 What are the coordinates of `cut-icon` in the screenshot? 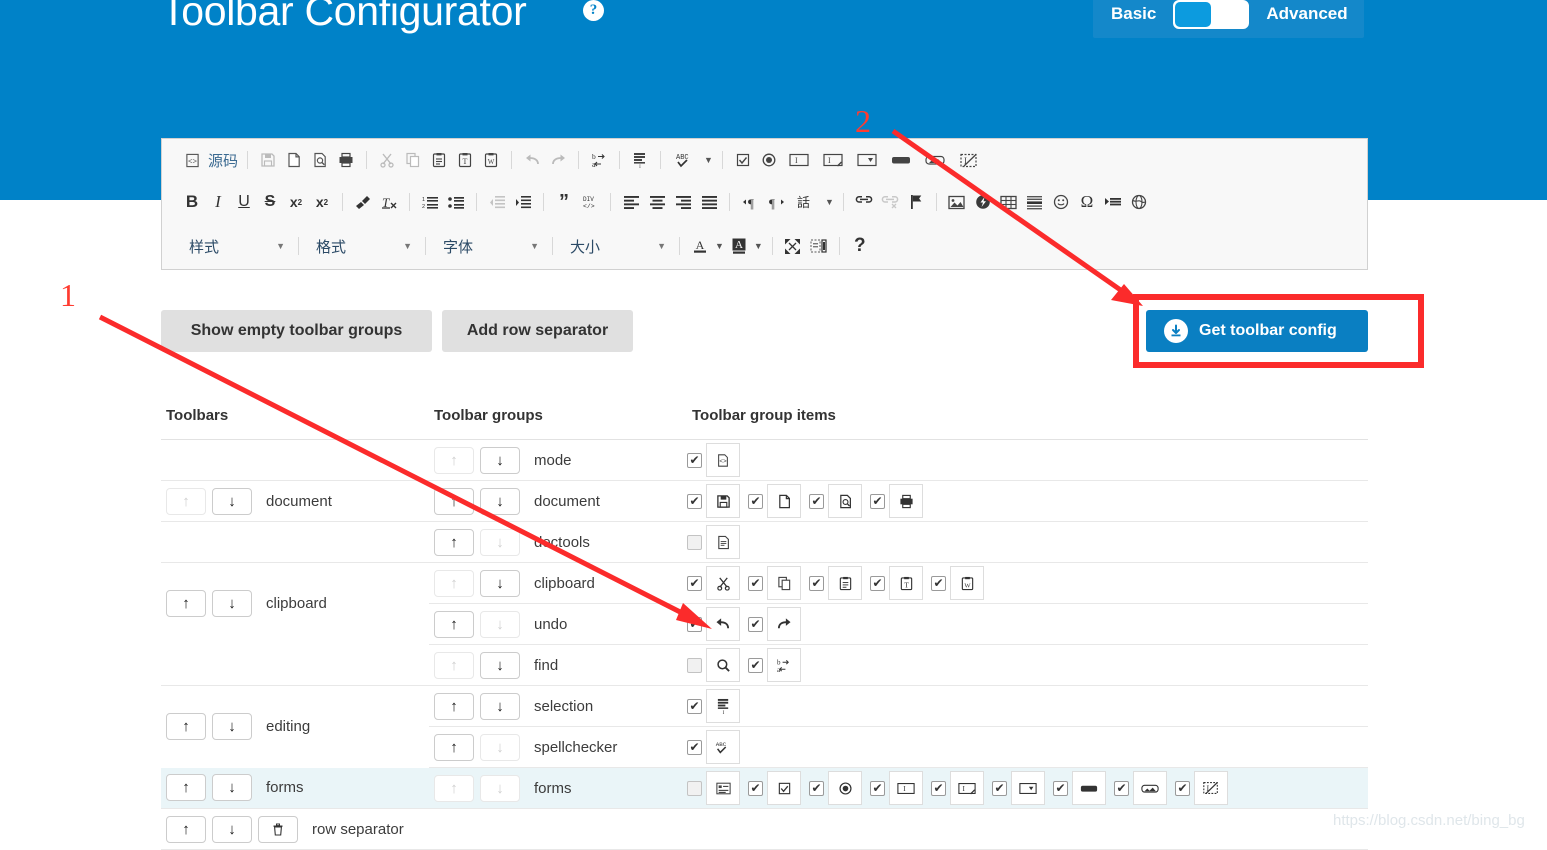 It's located at (387, 160).